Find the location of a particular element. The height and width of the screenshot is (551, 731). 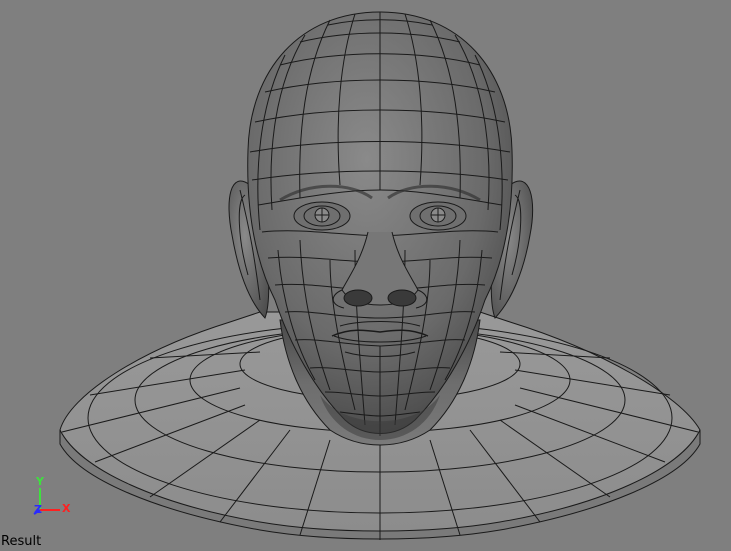

z-axis-label: Z is located at coordinates (38, 509).